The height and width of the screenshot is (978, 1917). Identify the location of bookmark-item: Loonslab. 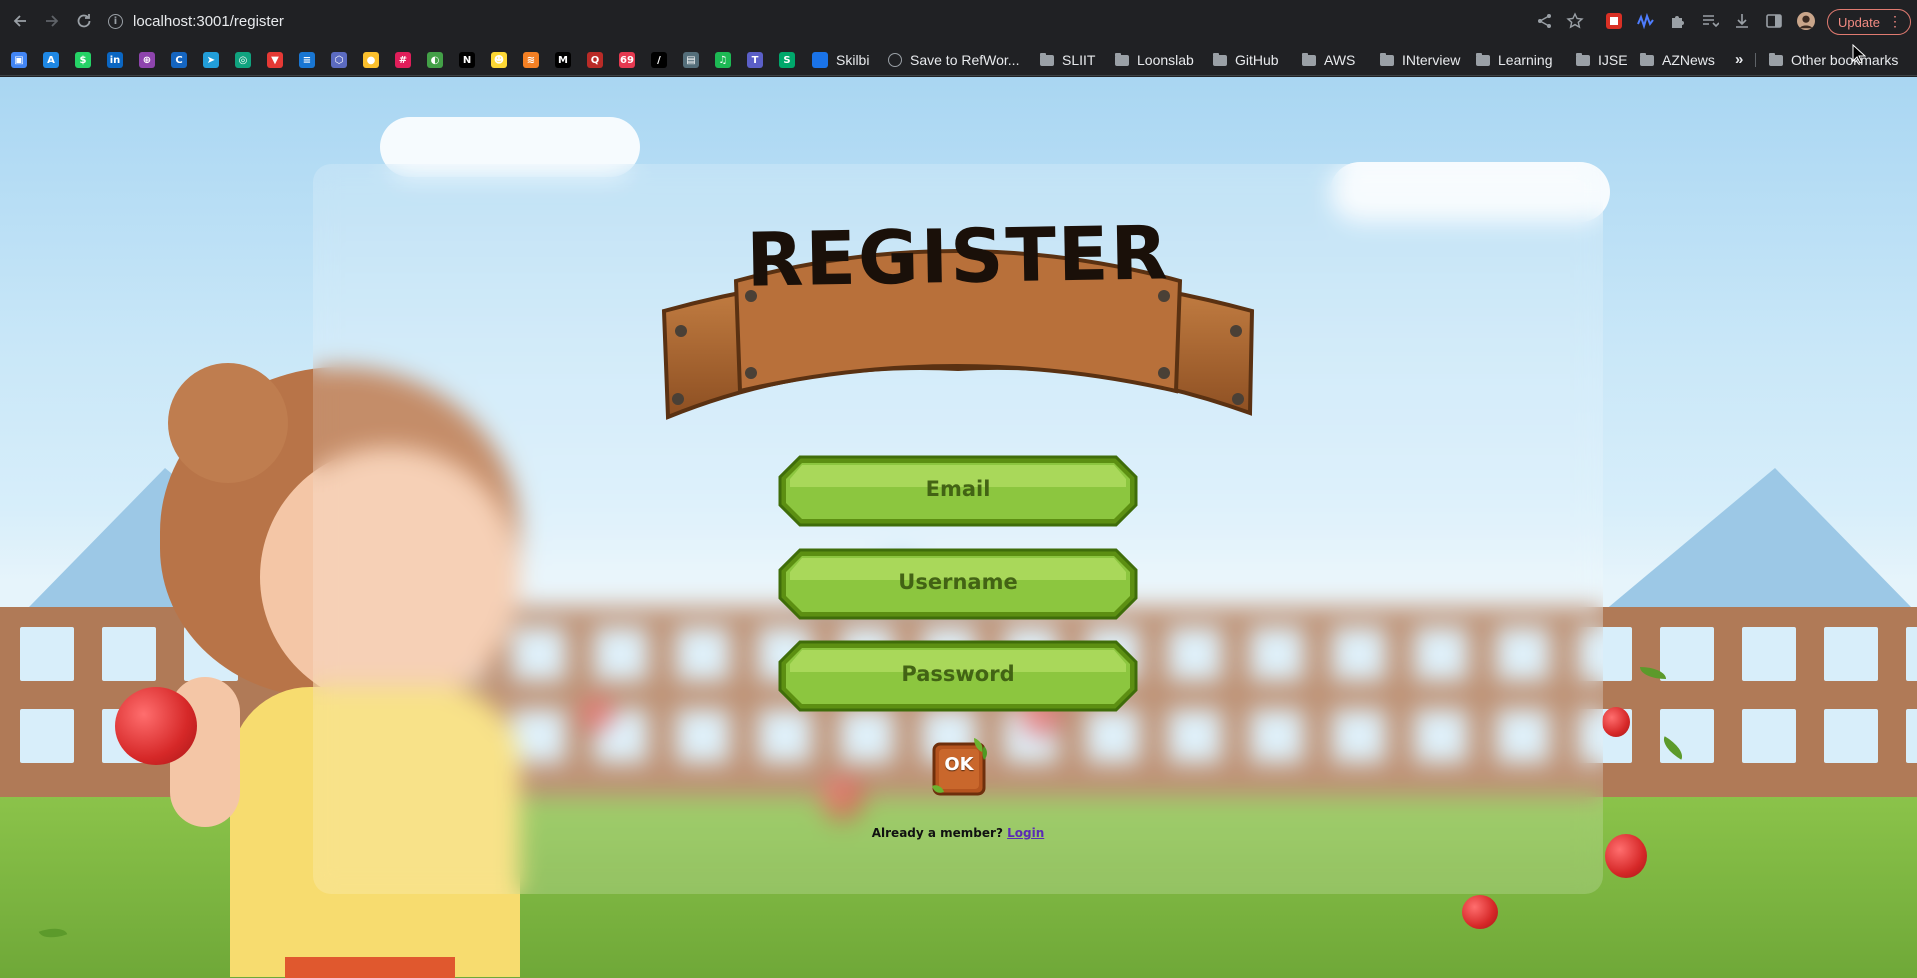
(1154, 60).